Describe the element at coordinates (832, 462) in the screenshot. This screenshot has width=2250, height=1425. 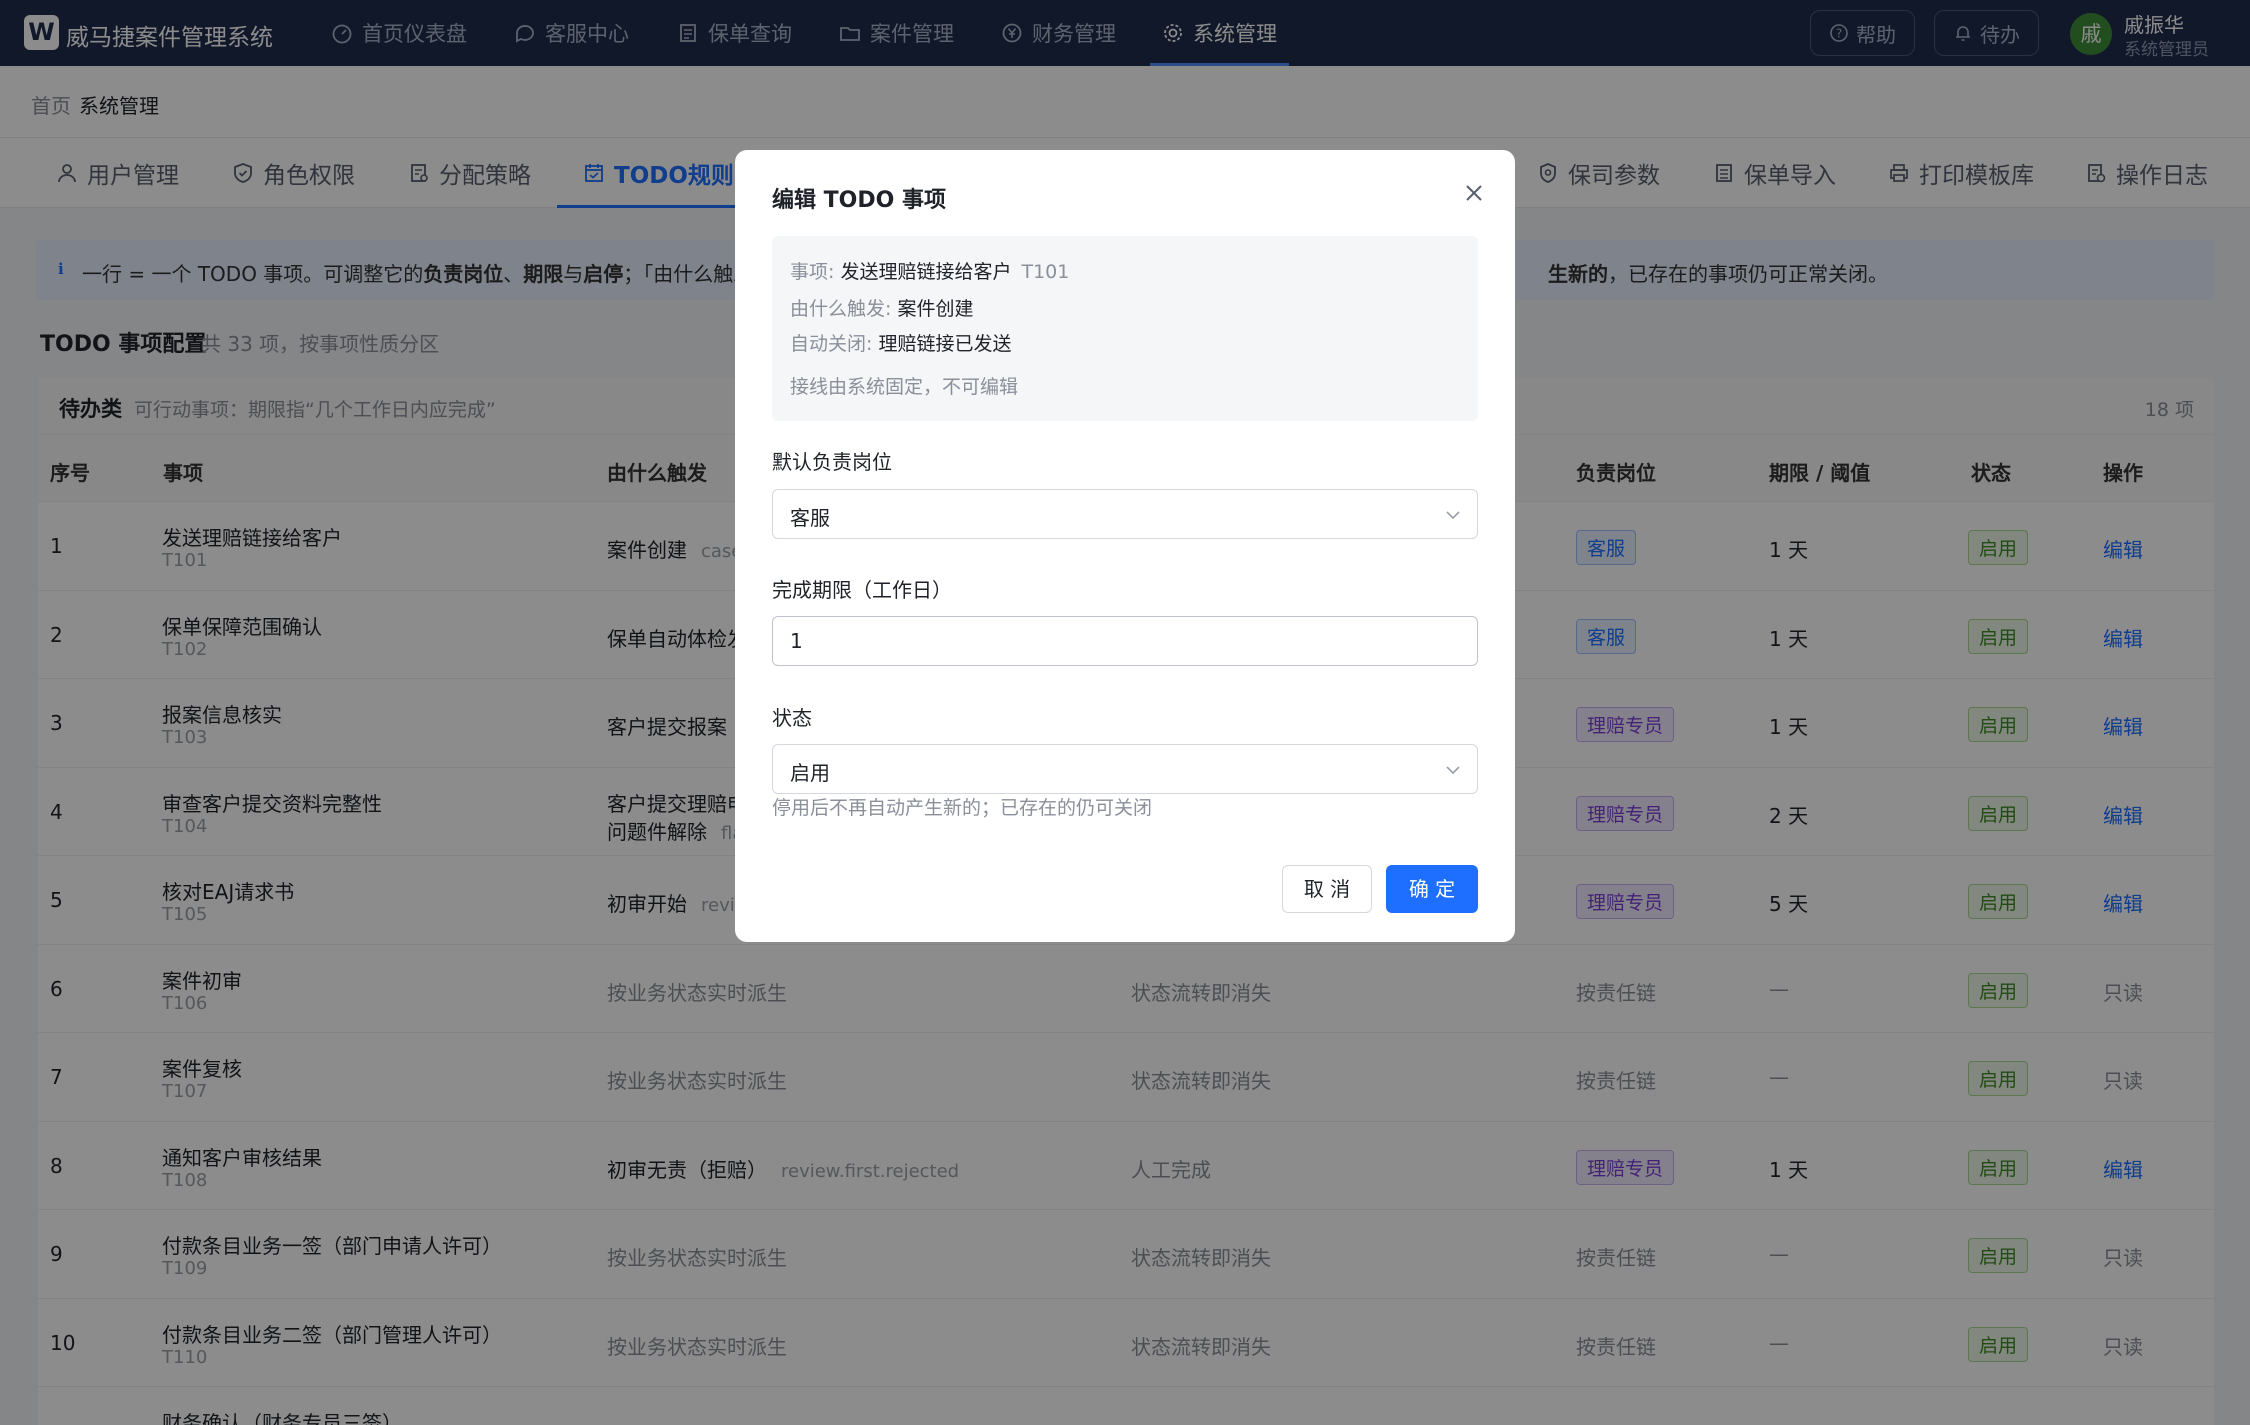
I see `role-label: 默认负责岗位` at that location.